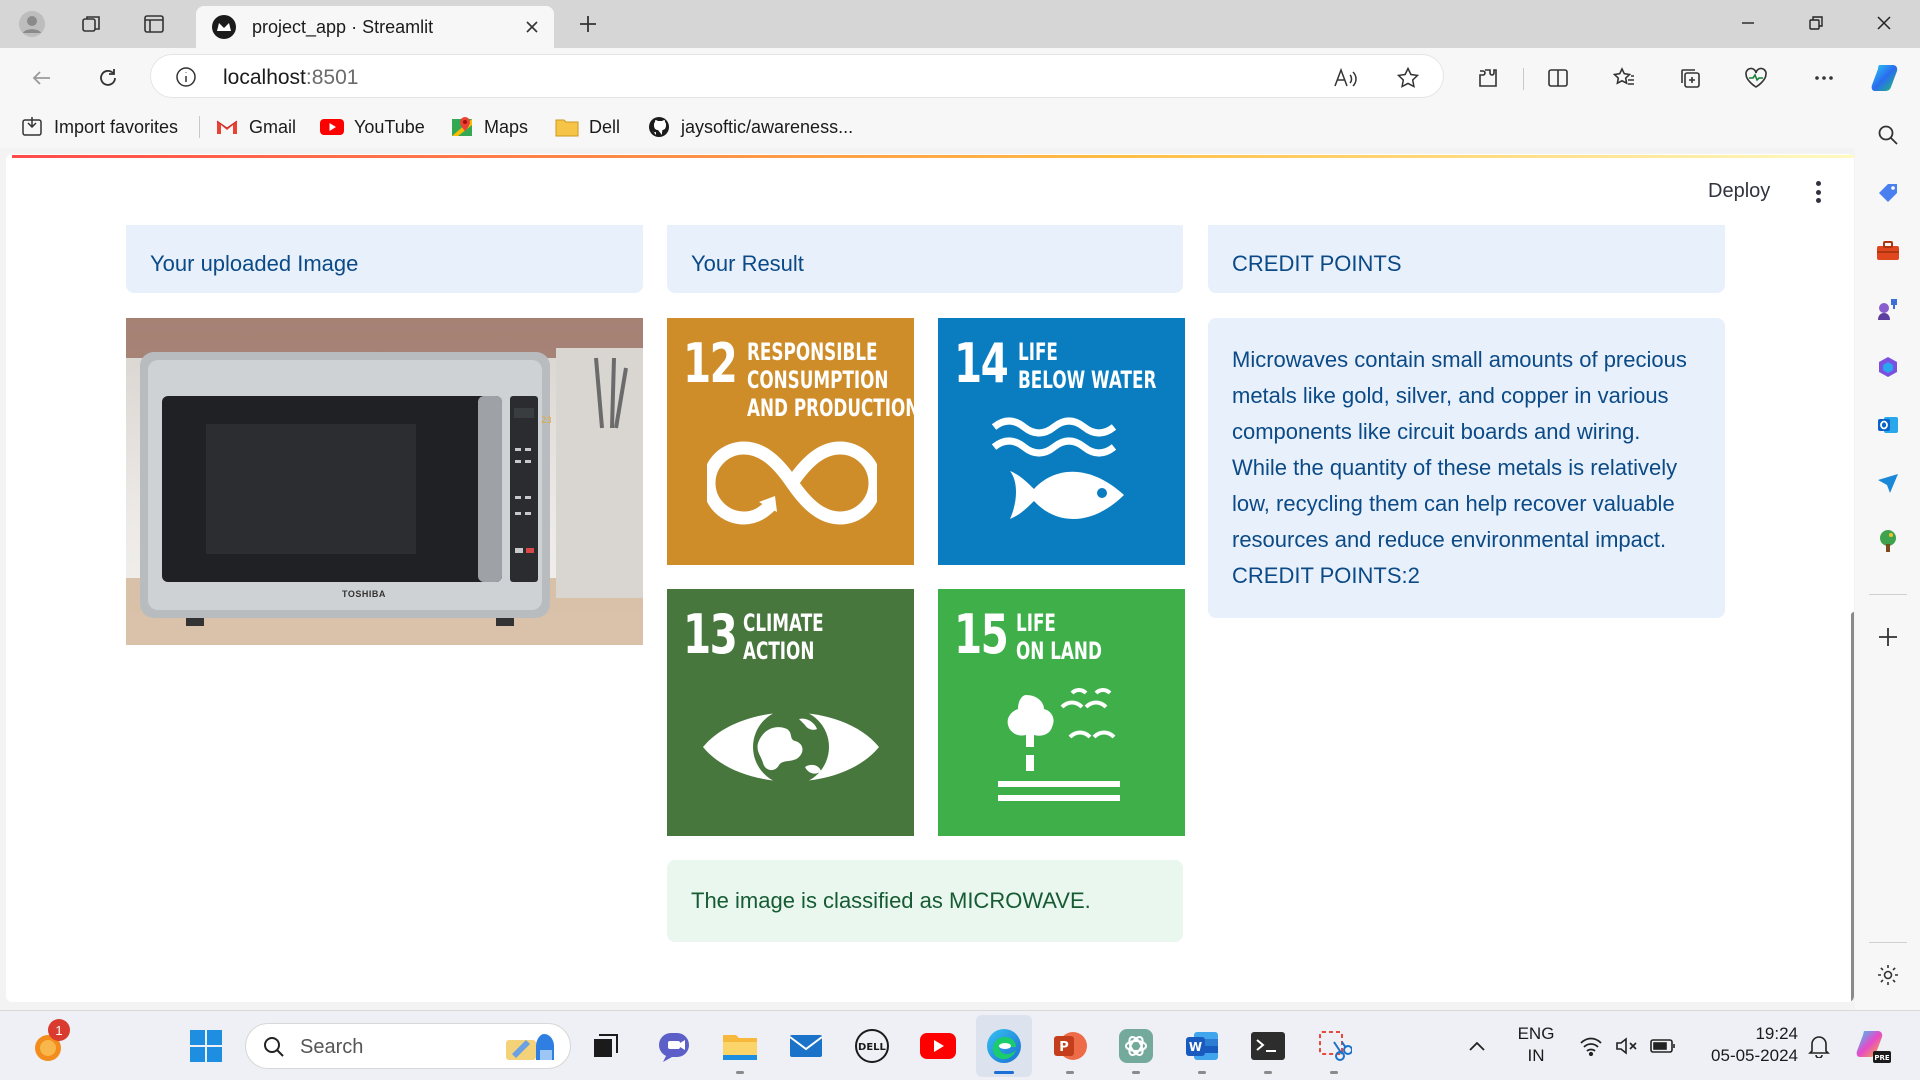  Describe the element at coordinates (384, 481) in the screenshot. I see `uploaded-microwave-image: TOSHIBA 23` at that location.